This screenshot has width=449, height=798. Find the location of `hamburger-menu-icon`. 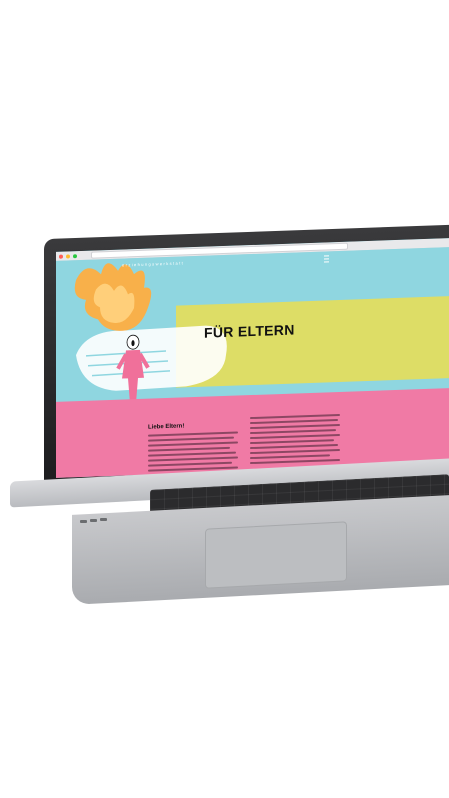

hamburger-menu-icon is located at coordinates (326, 259).